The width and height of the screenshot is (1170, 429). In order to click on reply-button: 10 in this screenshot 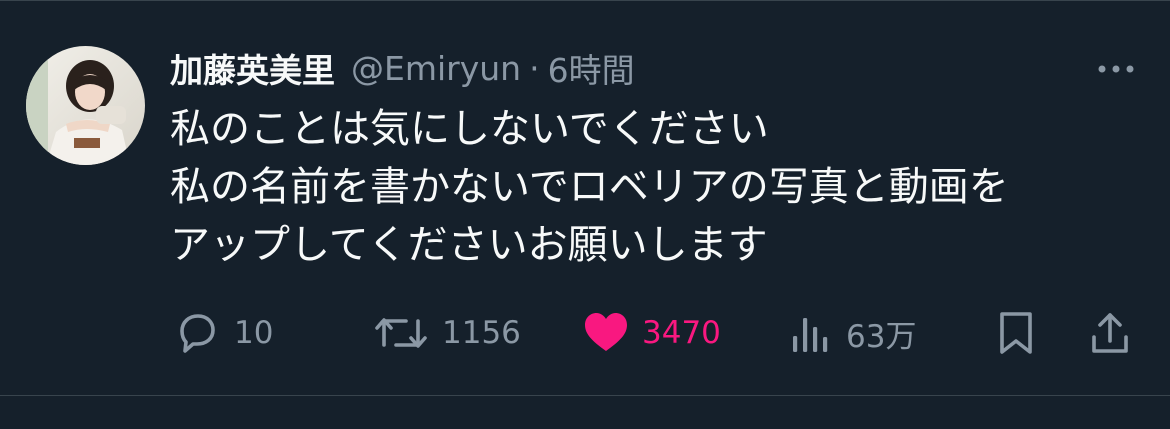, I will do `click(222, 333)`.